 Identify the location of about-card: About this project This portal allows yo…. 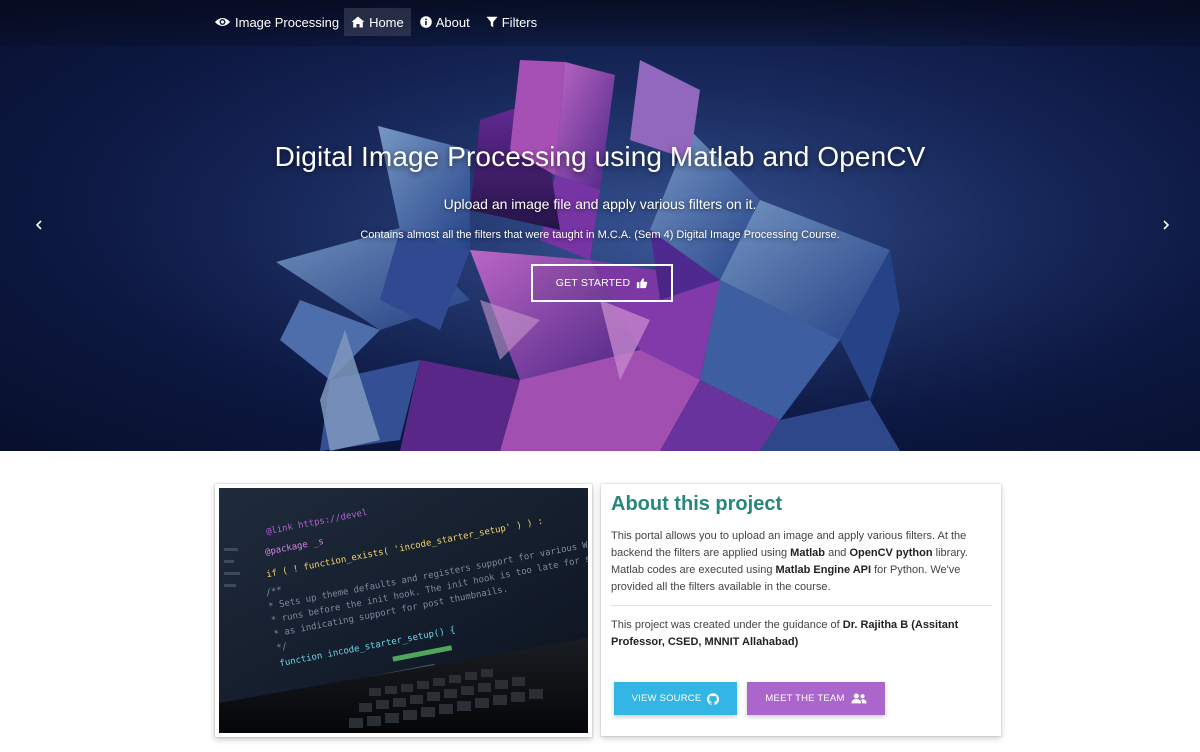
(801, 610).